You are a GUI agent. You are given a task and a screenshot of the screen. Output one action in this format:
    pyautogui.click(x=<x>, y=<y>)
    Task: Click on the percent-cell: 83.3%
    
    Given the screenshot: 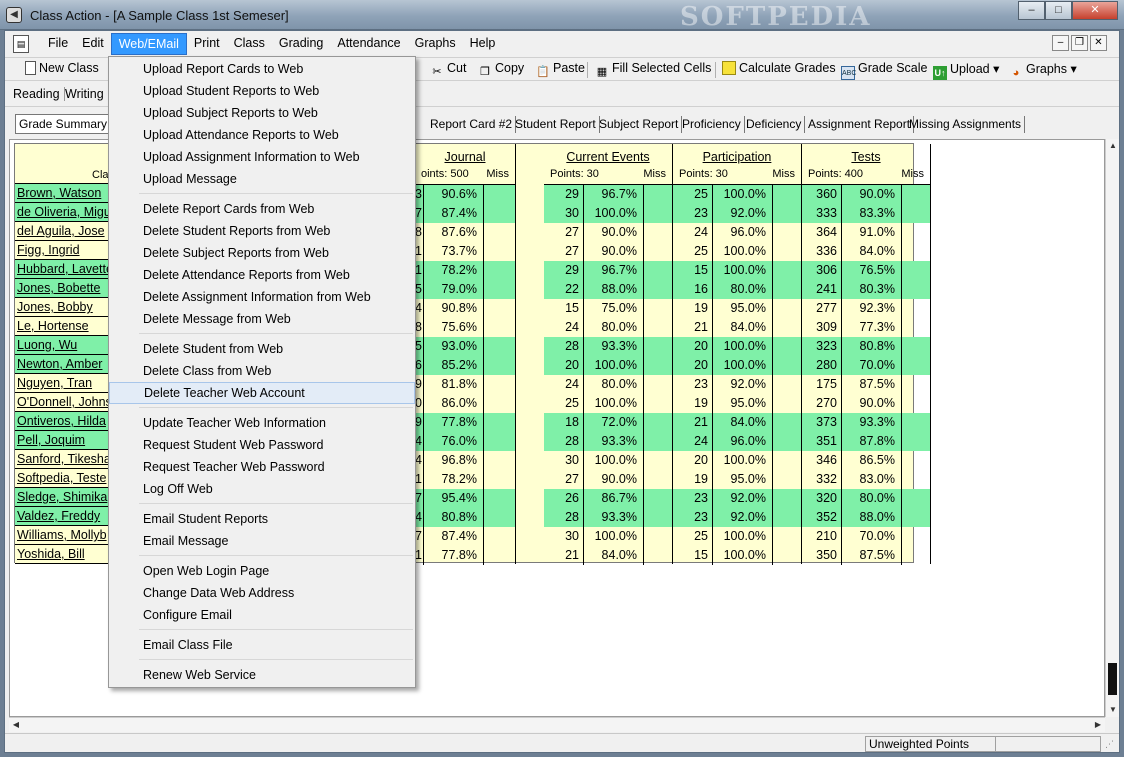 What is the action you would take?
    pyautogui.click(x=872, y=213)
    